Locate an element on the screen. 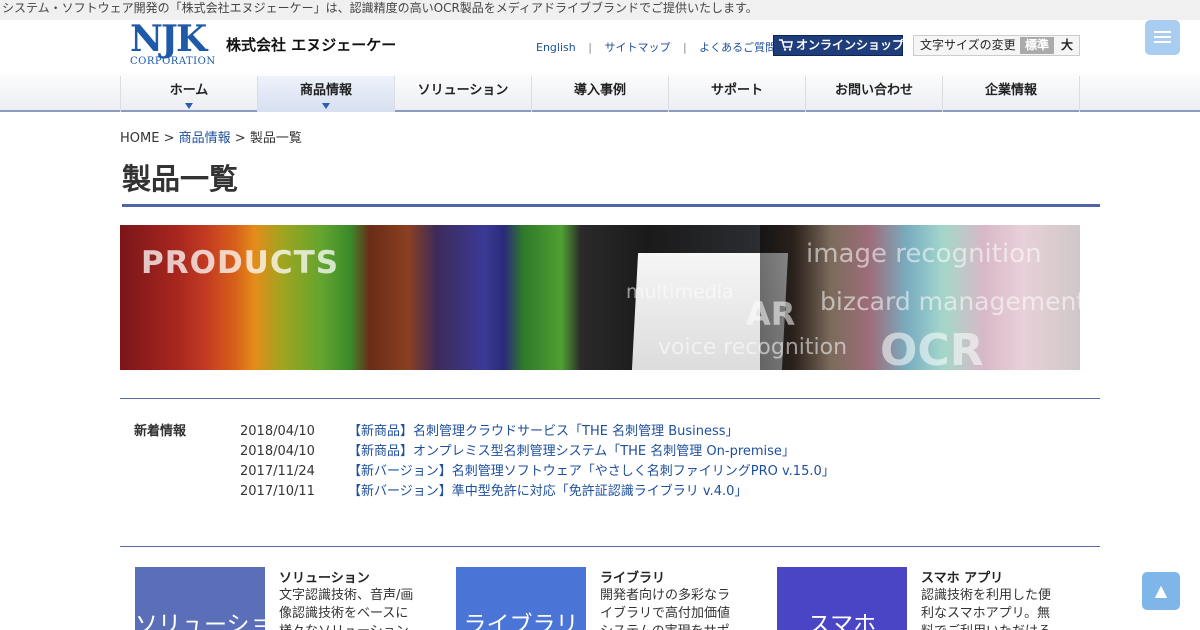 This screenshot has height=630, width=1200. font-size-standard-button: 標準 is located at coordinates (1037, 45).